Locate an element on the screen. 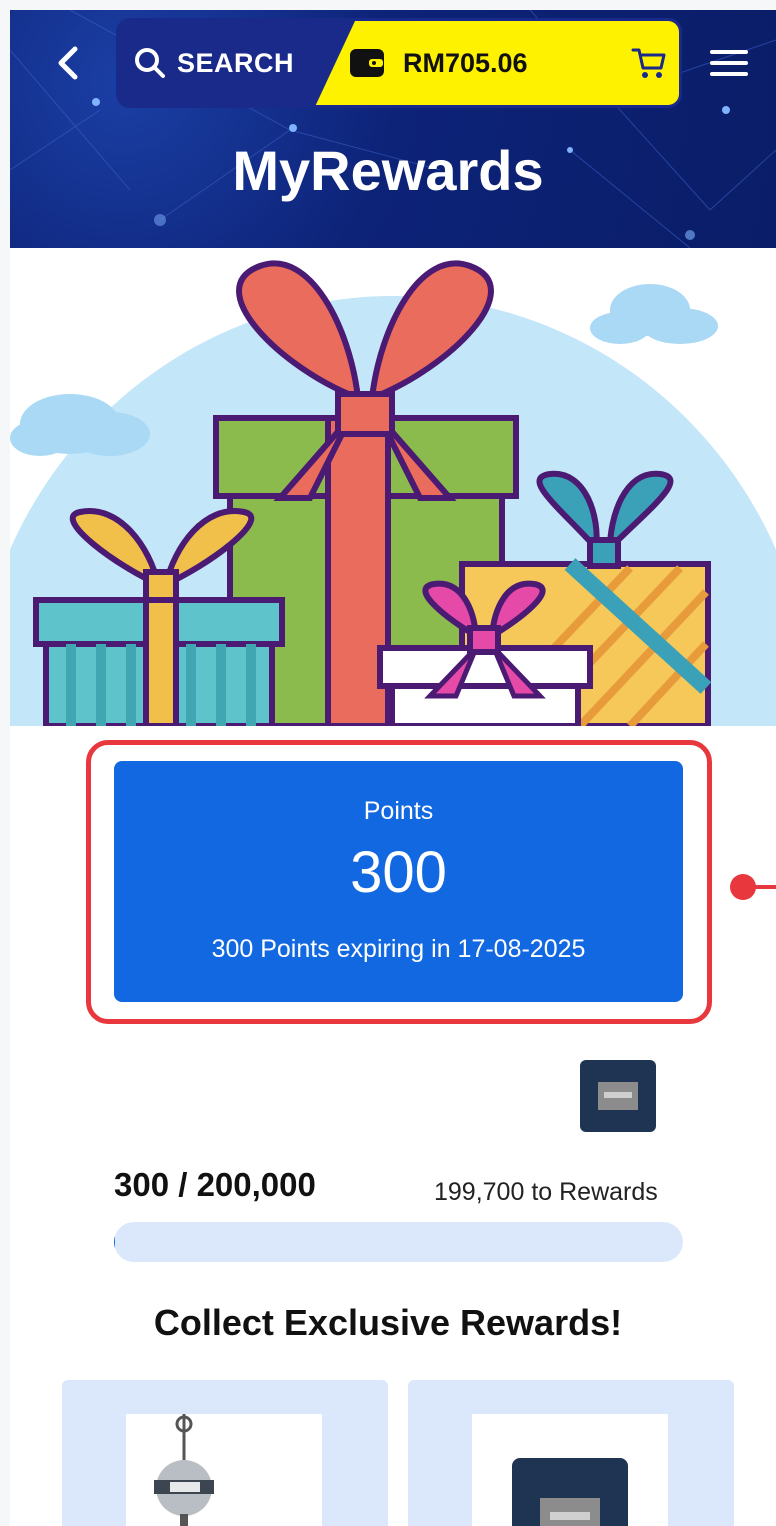 The height and width of the screenshot is (1526, 776). points-expiry-text: 300 Points expiring in 17-08-2025 is located at coordinates (398, 949).